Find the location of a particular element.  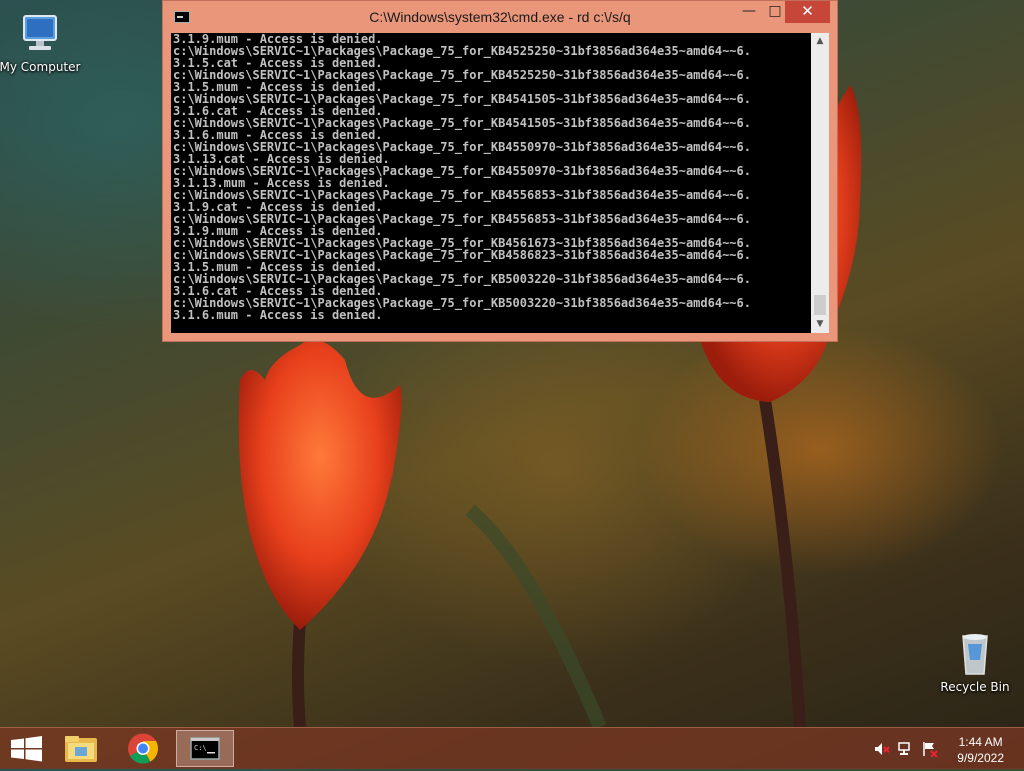

taskbar-file-explorer is located at coordinates (83, 748).